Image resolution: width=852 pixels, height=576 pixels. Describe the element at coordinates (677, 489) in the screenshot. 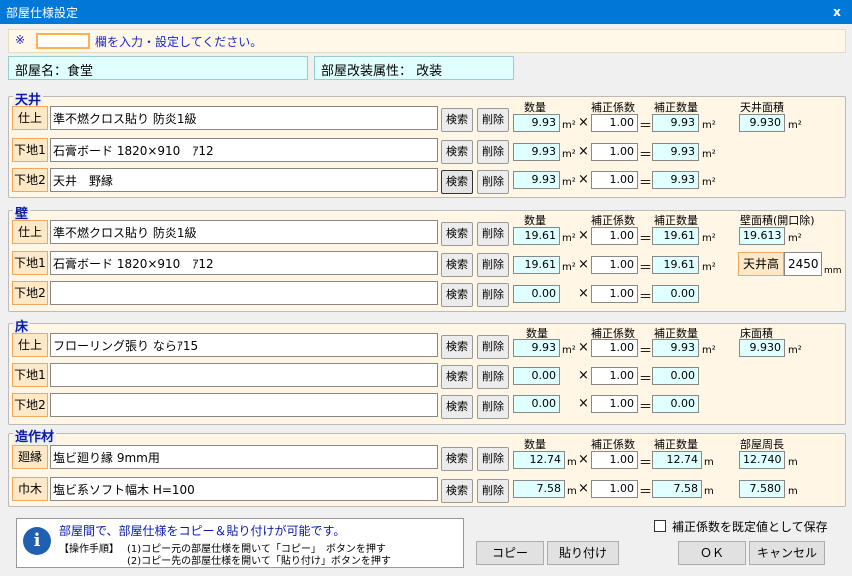

I see `fixture-baseboard-corrected: 7.58` at that location.